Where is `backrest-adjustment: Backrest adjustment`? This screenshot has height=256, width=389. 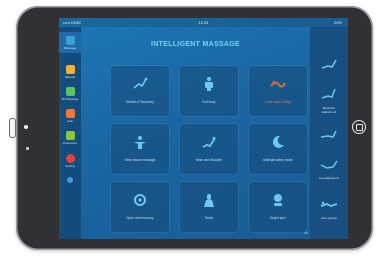
backrest-adjustment: Backrest adjustment is located at coordinates (329, 100).